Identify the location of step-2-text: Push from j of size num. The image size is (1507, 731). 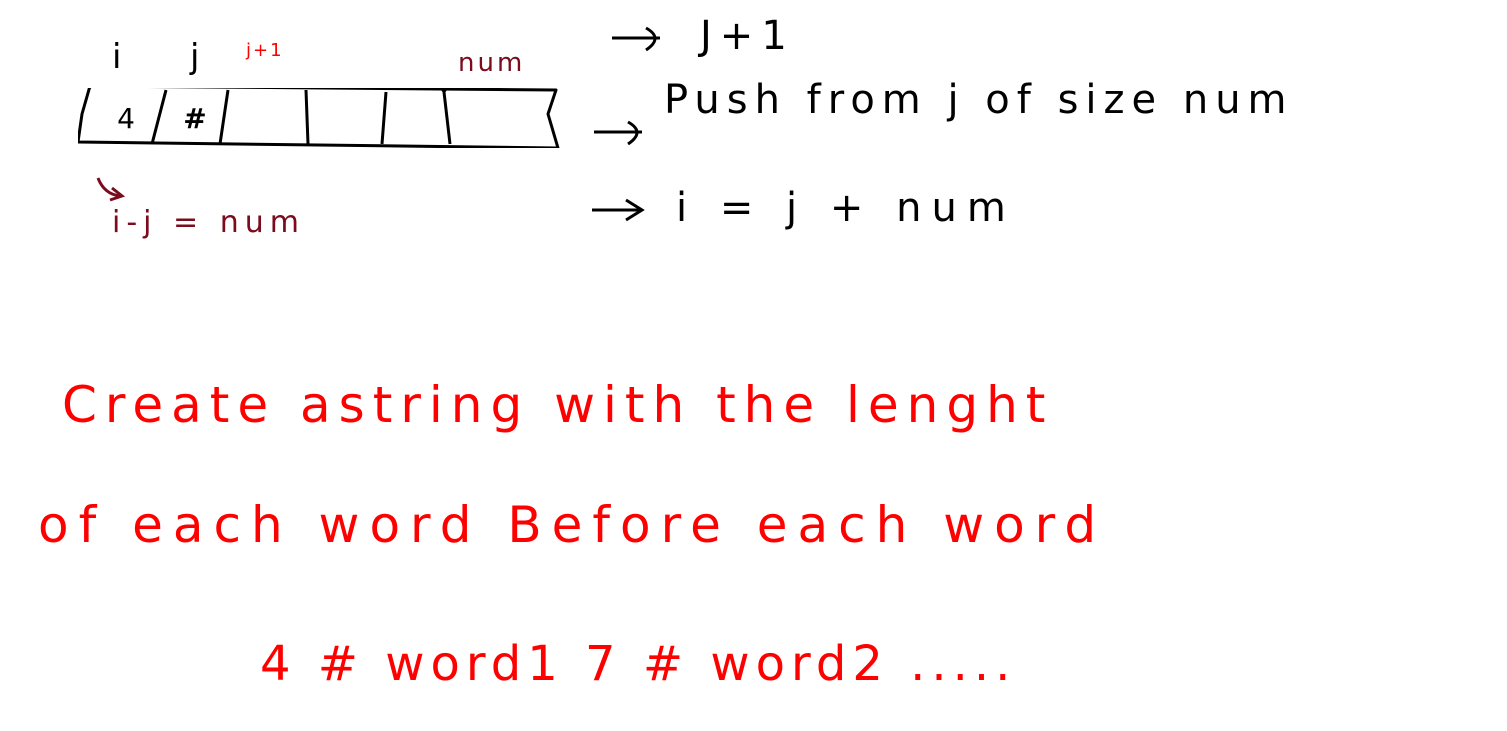
(979, 100).